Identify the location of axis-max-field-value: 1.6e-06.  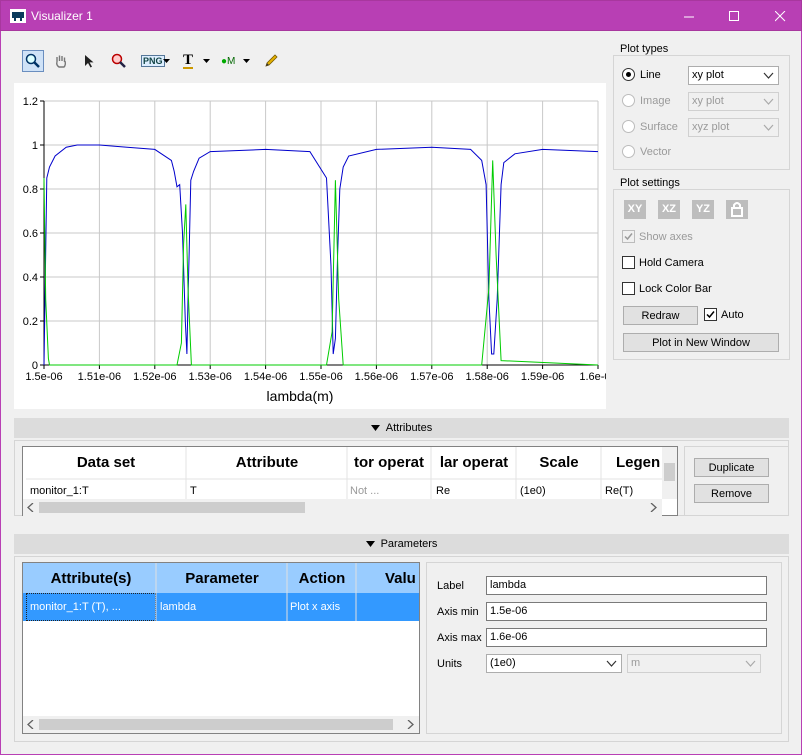
(509, 637).